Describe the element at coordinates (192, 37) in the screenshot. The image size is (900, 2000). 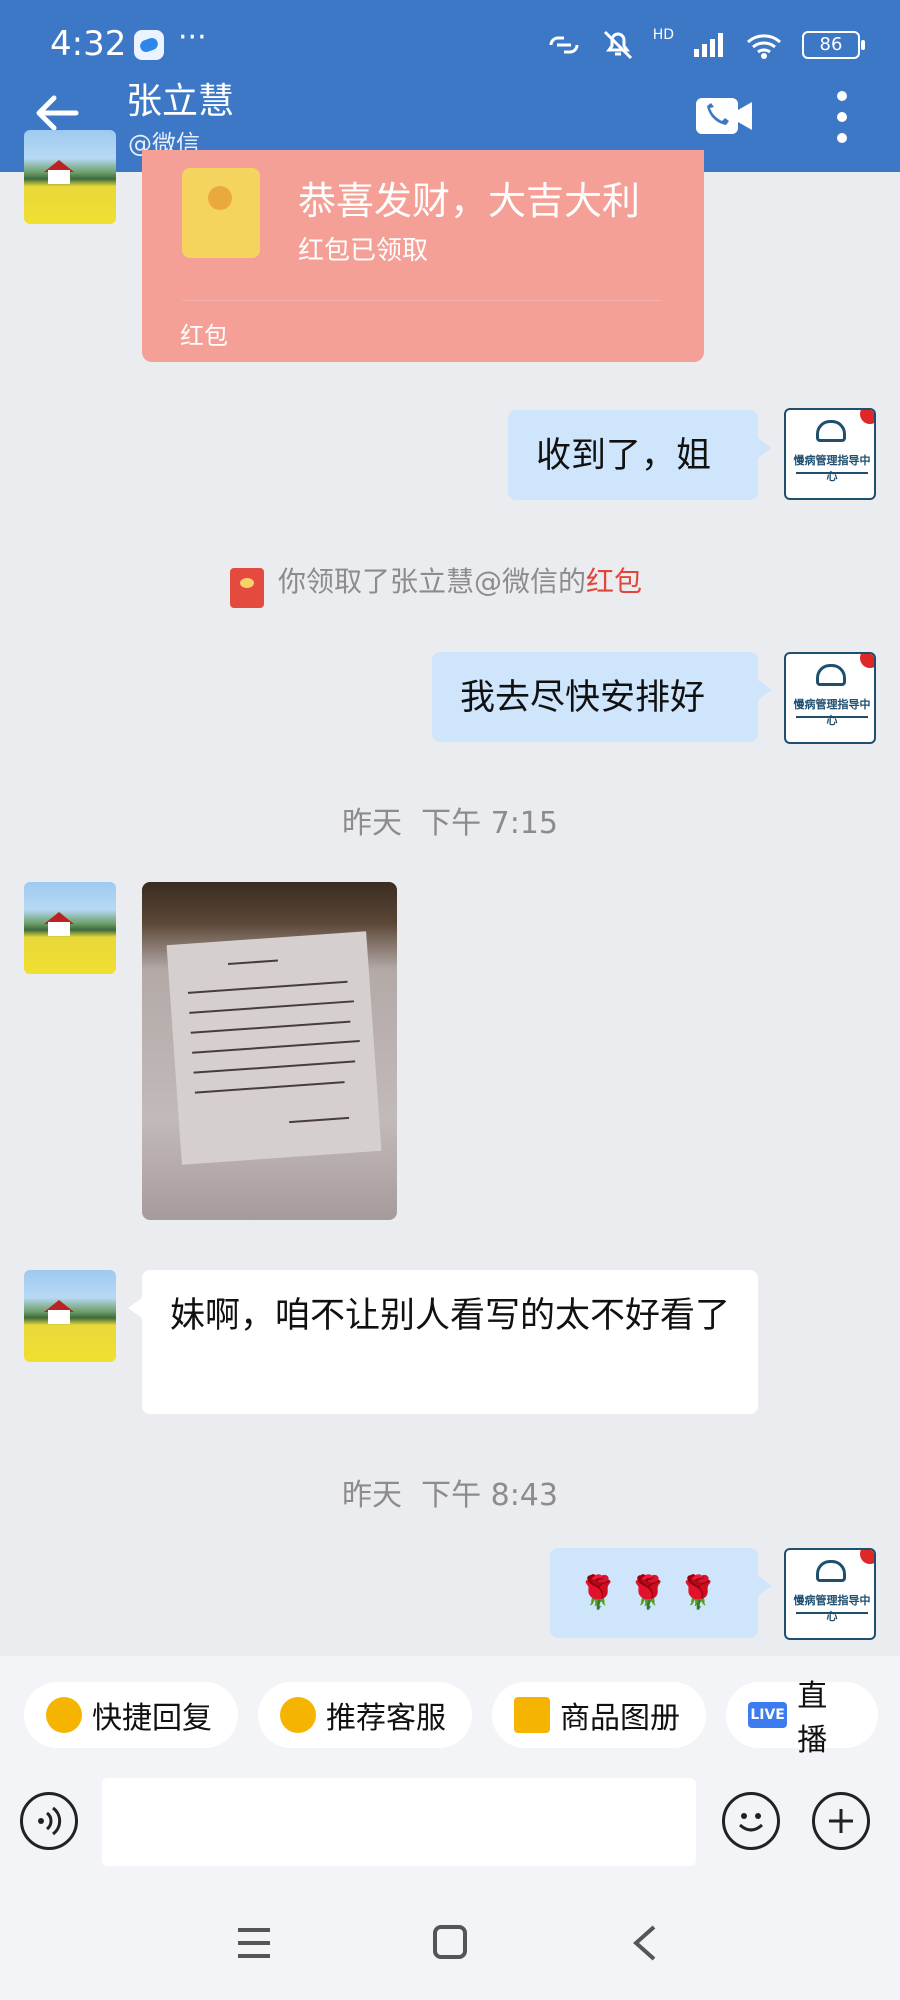
I see `status-more-dots: ···` at that location.